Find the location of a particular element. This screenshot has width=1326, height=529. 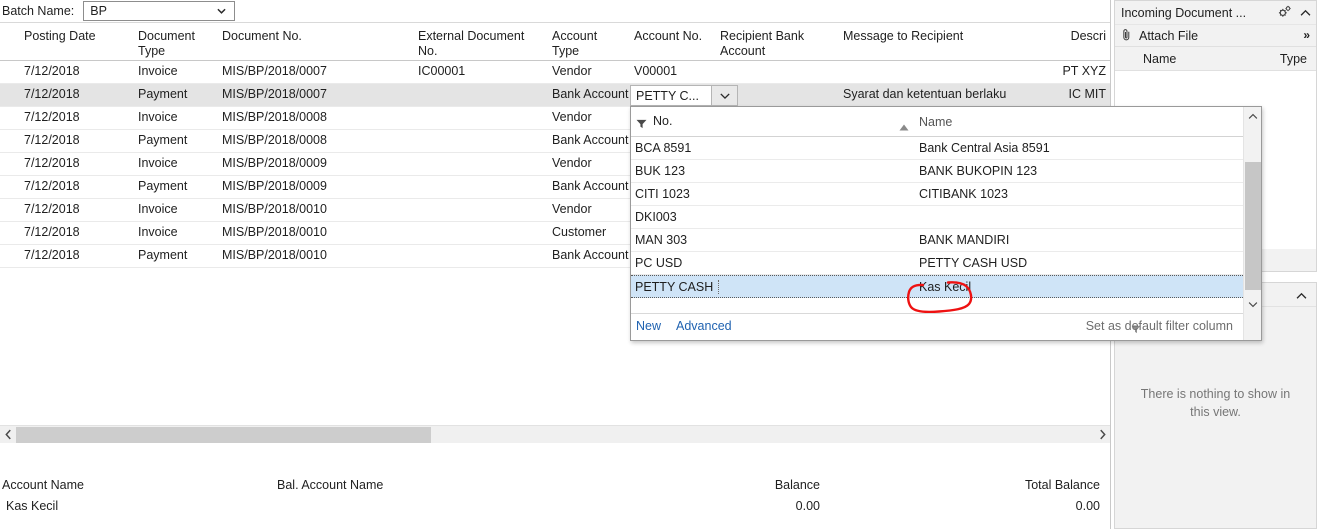

batch-name-bar: Batch Name: BP is located at coordinates (555, 11).